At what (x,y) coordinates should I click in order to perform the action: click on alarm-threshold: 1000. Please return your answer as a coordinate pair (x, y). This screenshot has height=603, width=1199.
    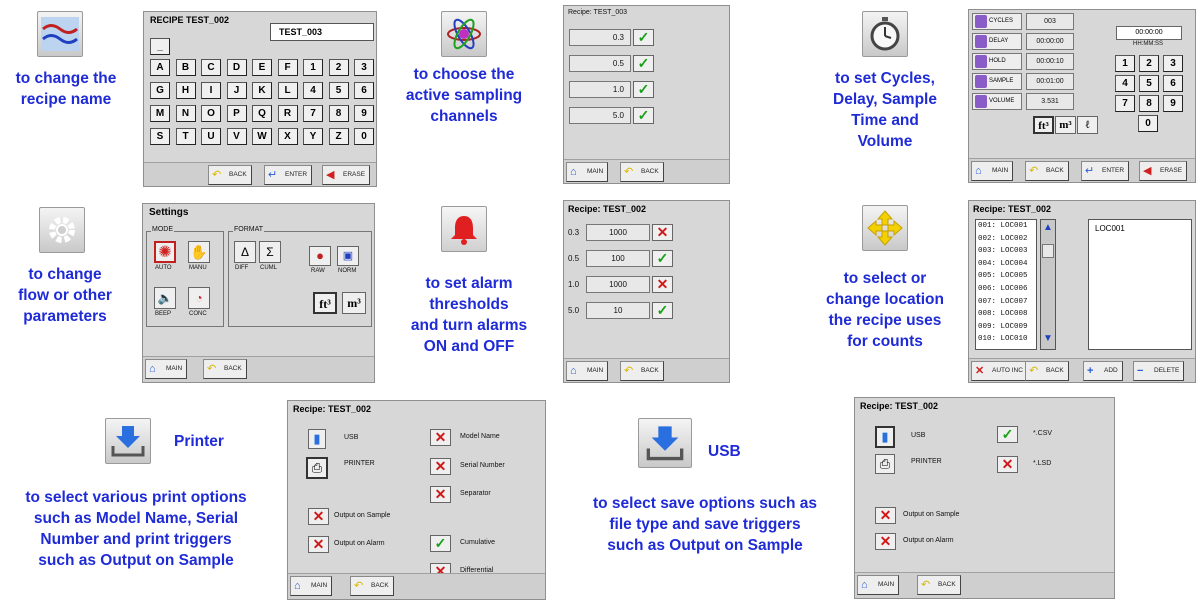
    Looking at the image, I should click on (618, 232).